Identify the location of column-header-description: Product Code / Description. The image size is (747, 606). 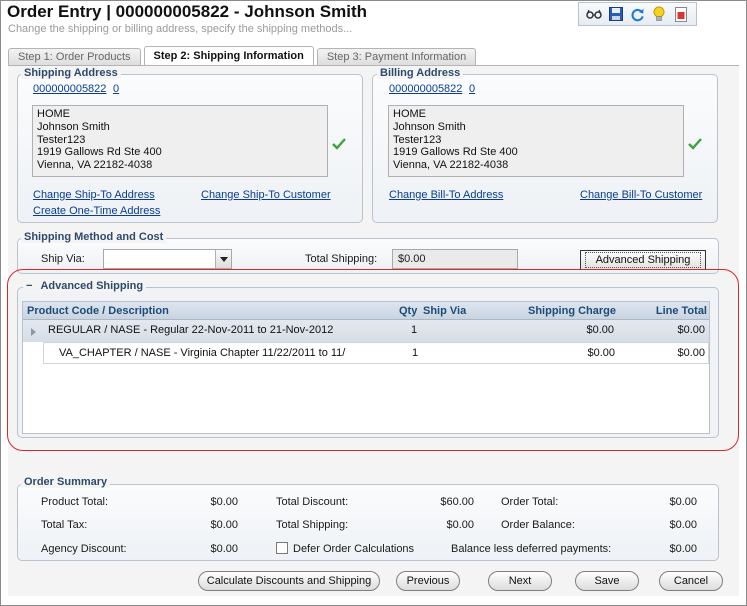
(98, 311).